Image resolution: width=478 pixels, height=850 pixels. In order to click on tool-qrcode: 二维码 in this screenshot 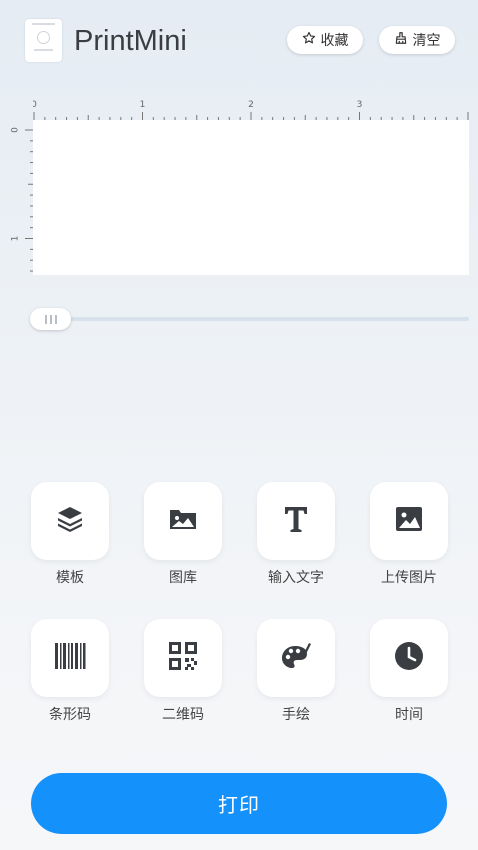, I will do `click(183, 676)`.